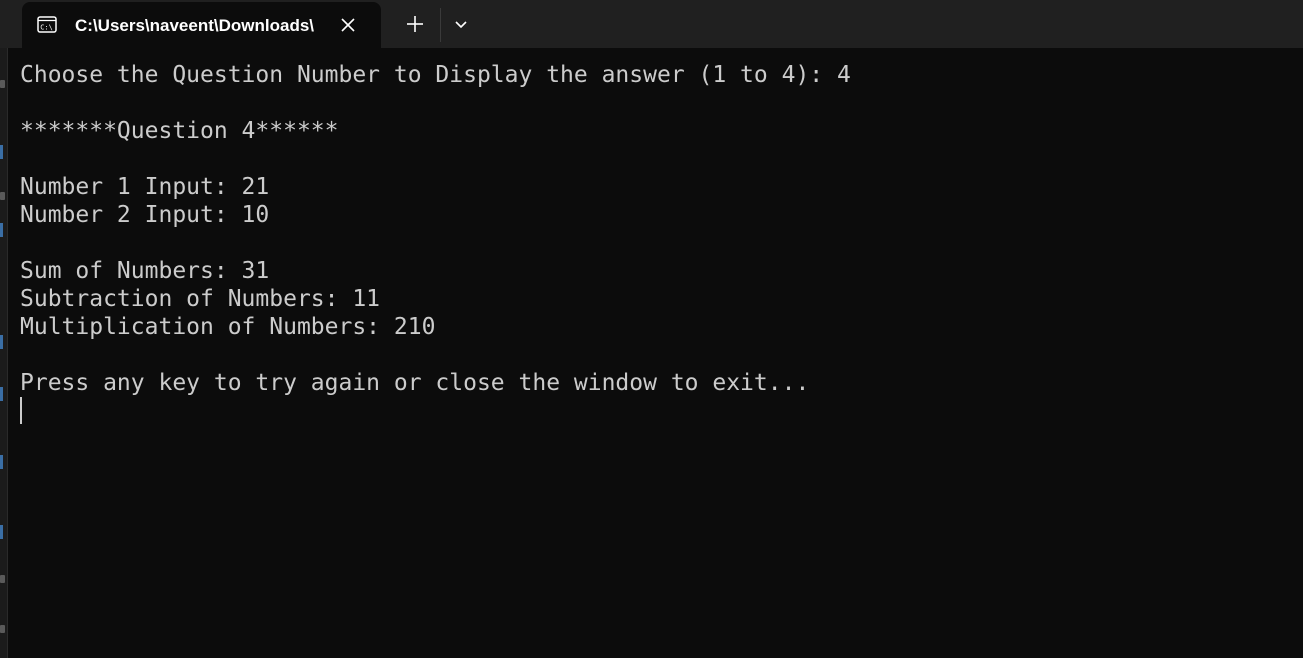 The width and height of the screenshot is (1303, 658). Describe the element at coordinates (651, 24) in the screenshot. I see `title-bar: C:\ C:\Users\naveent\Downloads\` at that location.